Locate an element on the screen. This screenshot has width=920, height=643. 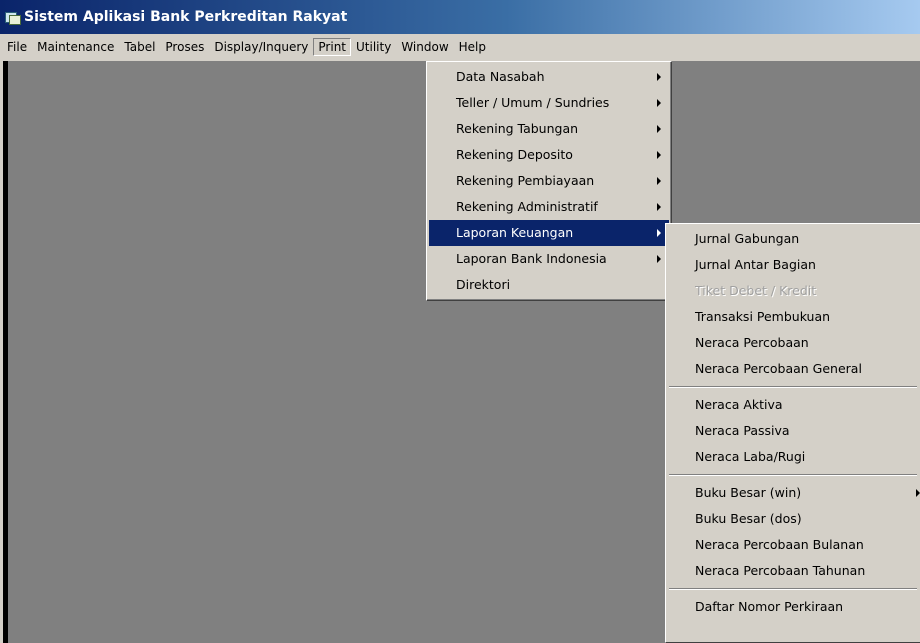
menu-item-rekening-administratif: Rekening Administratif is located at coordinates (549, 207).